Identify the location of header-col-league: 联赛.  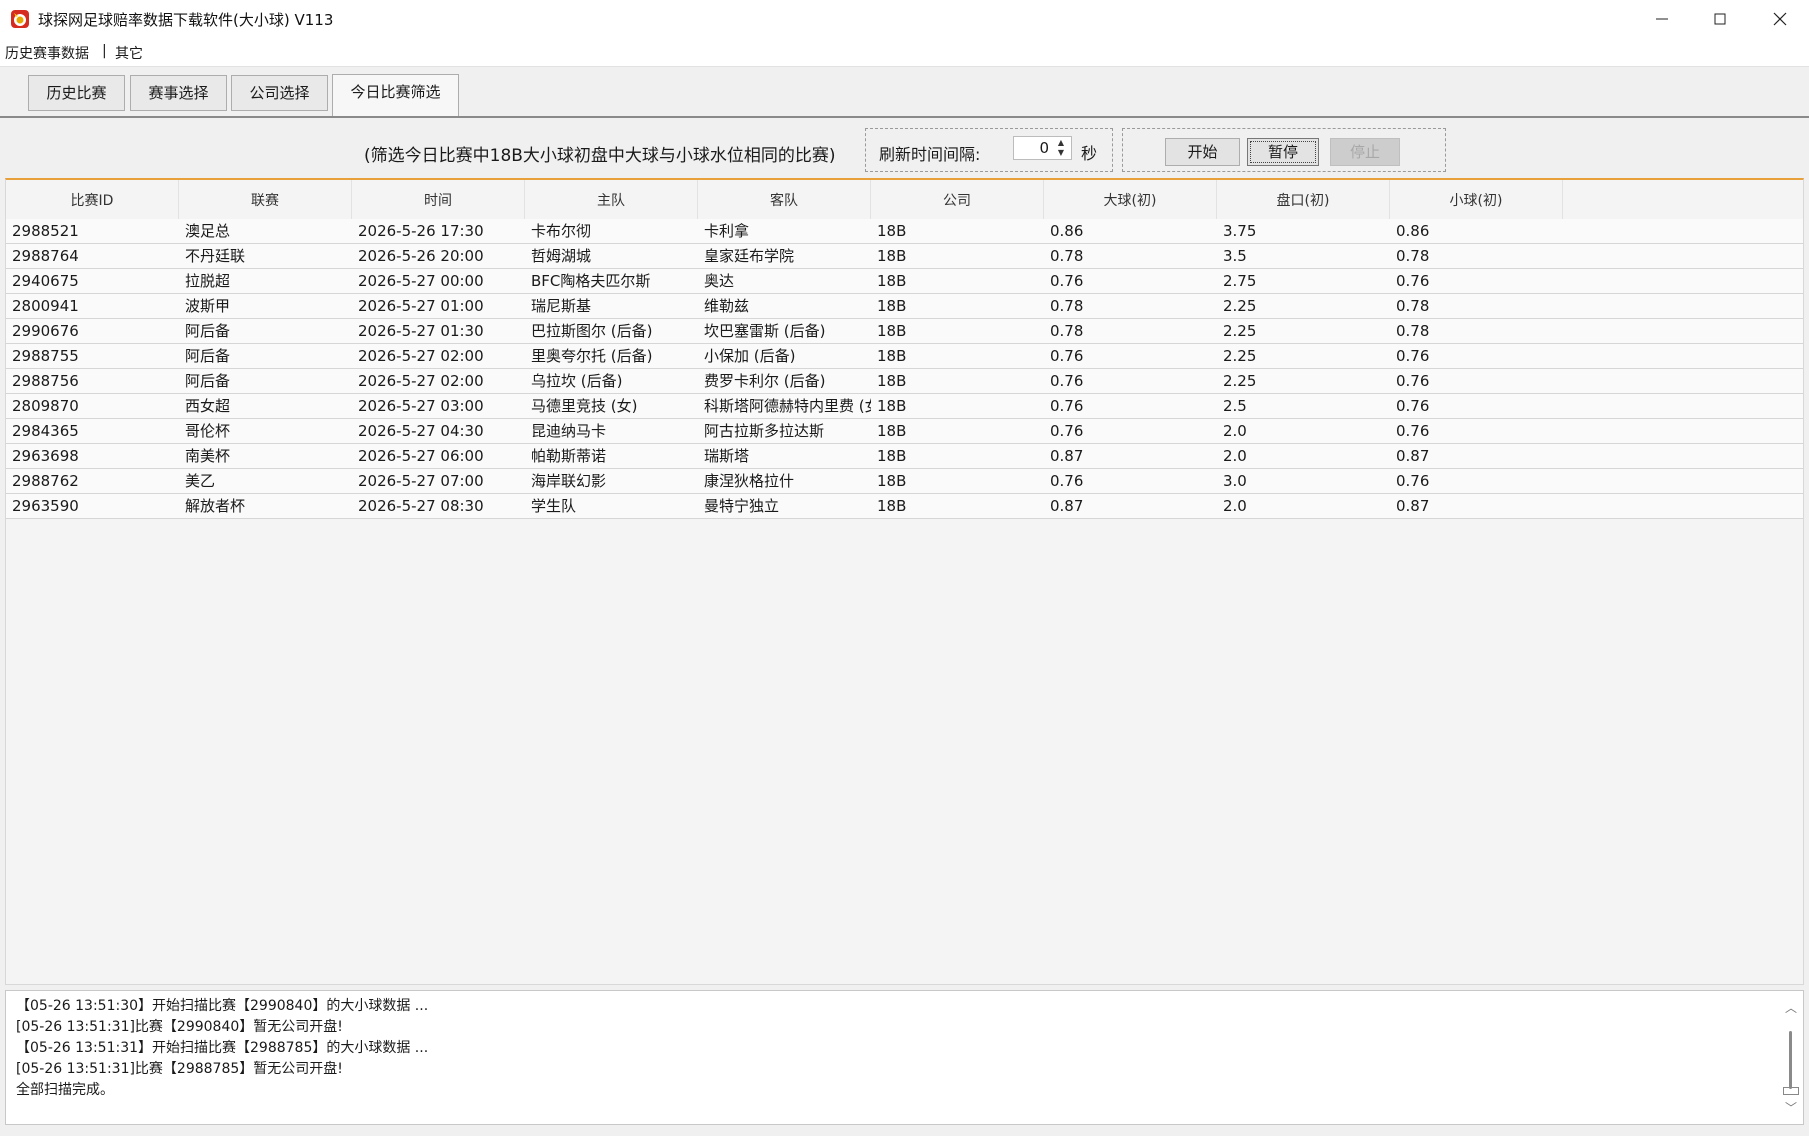
(265, 199).